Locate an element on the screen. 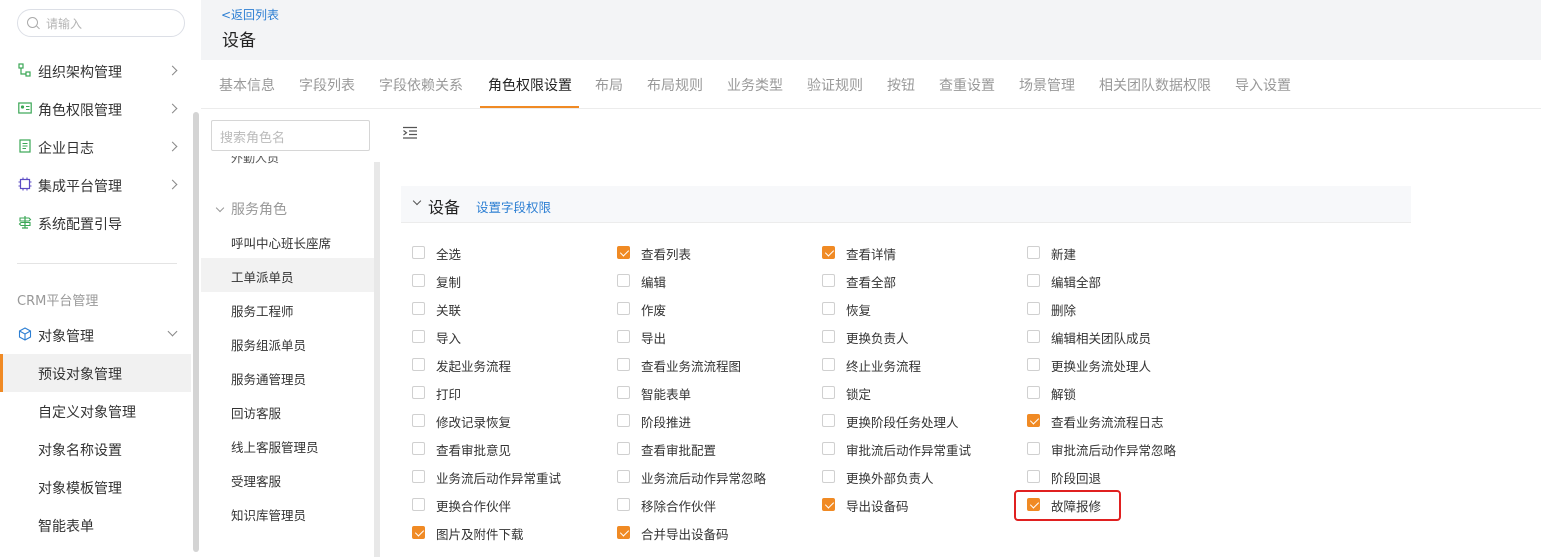 The width and height of the screenshot is (1541, 557). permission-group-header: 设备 设置字段权限 is located at coordinates (906, 204).